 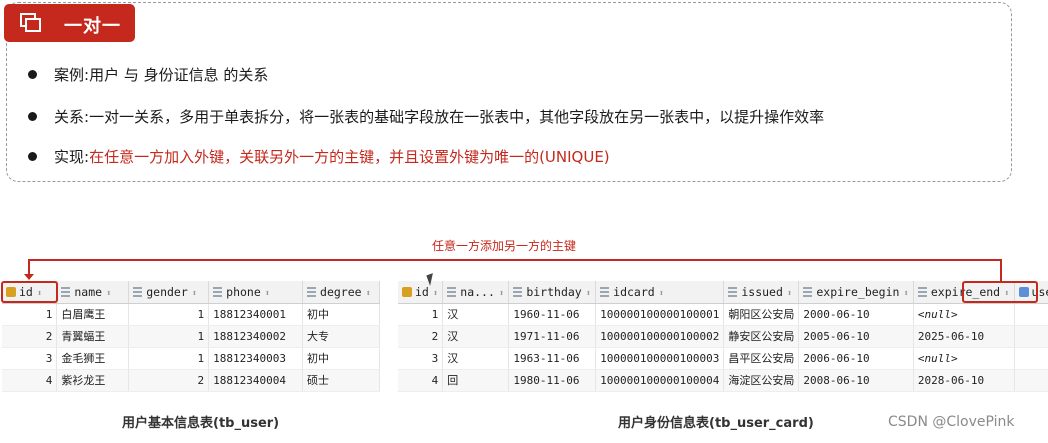 What do you see at coordinates (716, 423) in the screenshot?
I see `user-card-table-caption: 用户身份信息表(tb_user_card)` at bounding box center [716, 423].